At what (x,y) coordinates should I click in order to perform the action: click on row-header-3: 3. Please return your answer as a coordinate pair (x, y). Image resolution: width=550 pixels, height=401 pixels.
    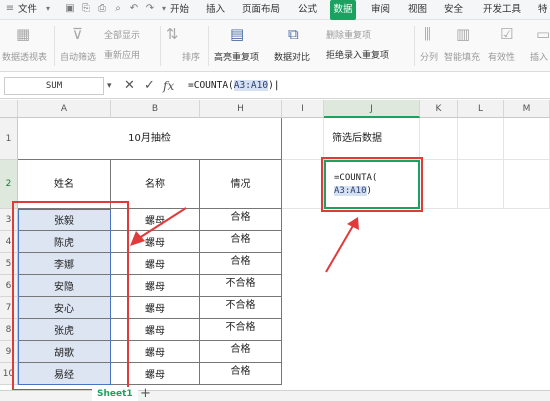
    Looking at the image, I should click on (9, 220).